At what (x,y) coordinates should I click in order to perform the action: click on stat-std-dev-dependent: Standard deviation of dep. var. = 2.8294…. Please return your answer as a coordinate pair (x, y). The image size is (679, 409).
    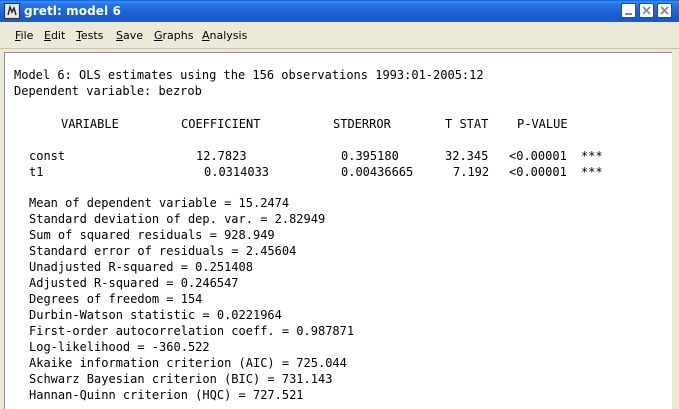
    Looking at the image, I should click on (177, 219).